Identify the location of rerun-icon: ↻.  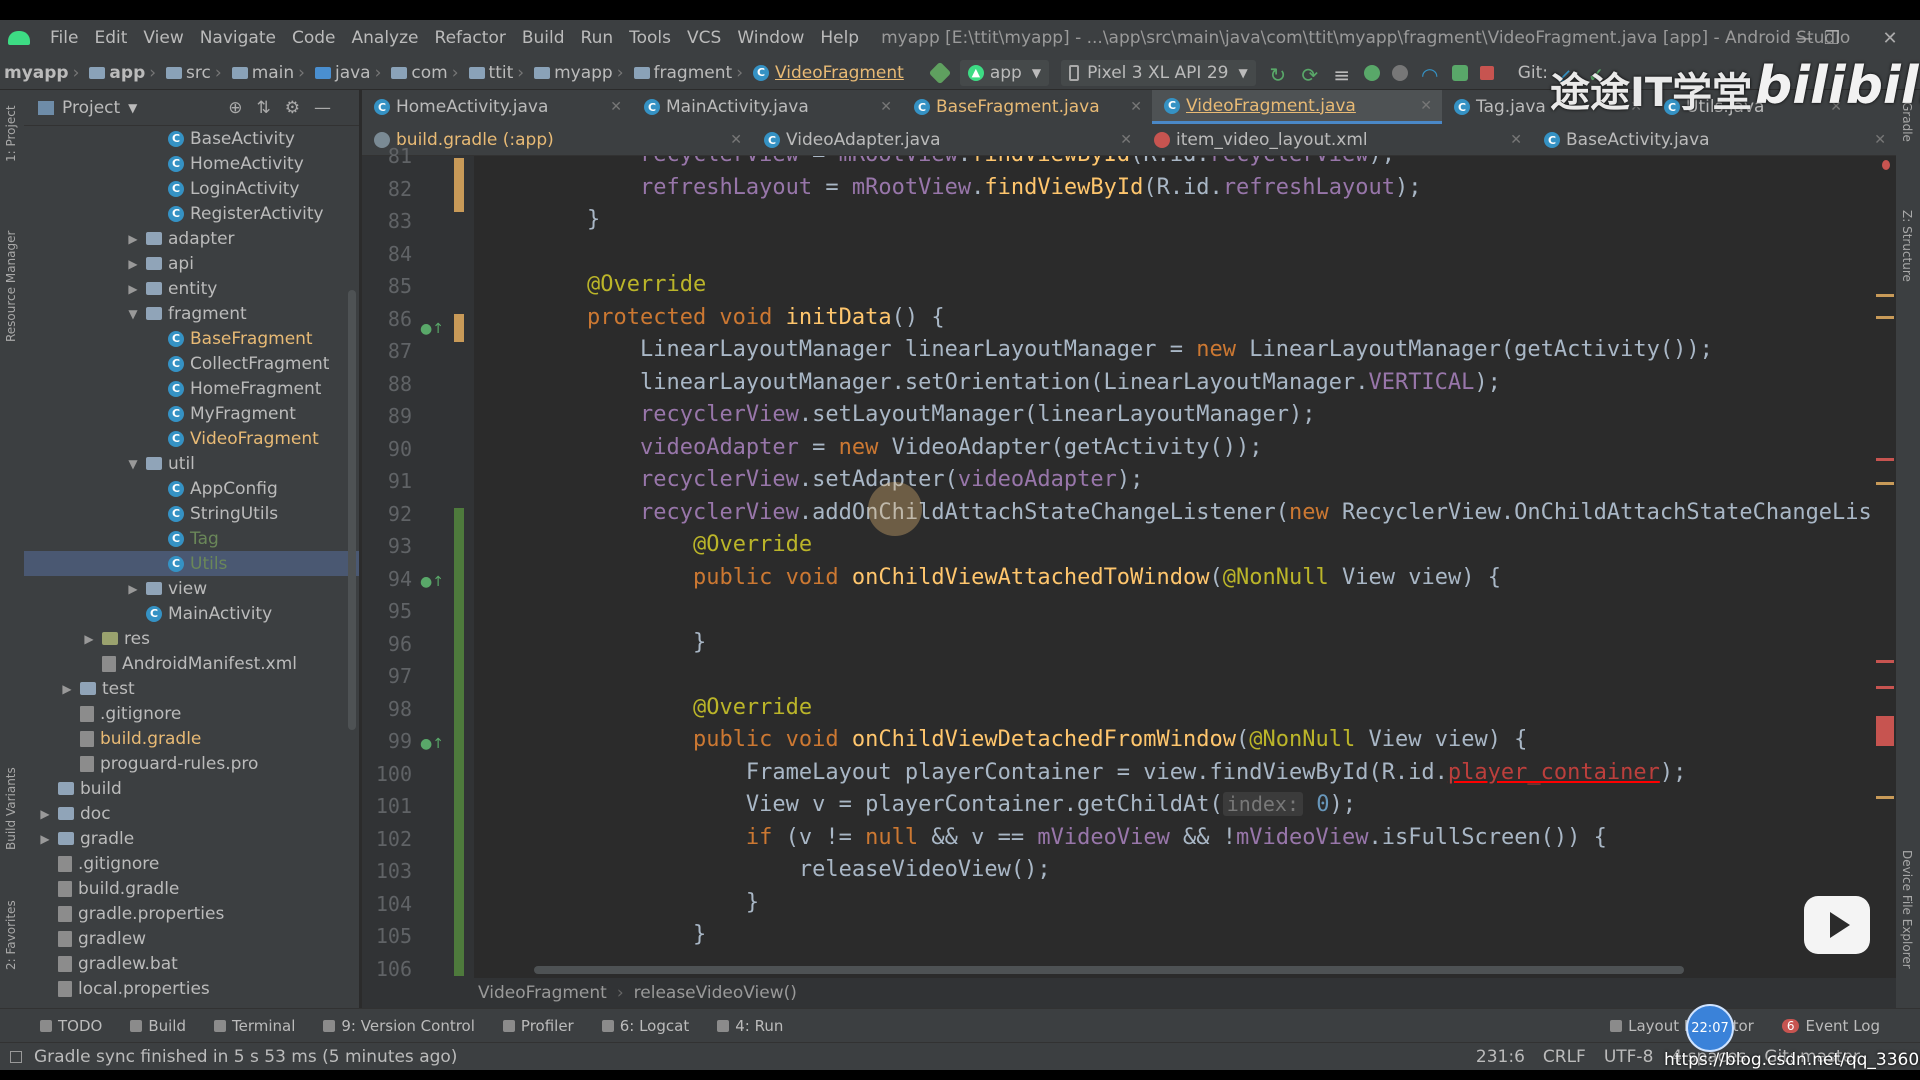
(1278, 75).